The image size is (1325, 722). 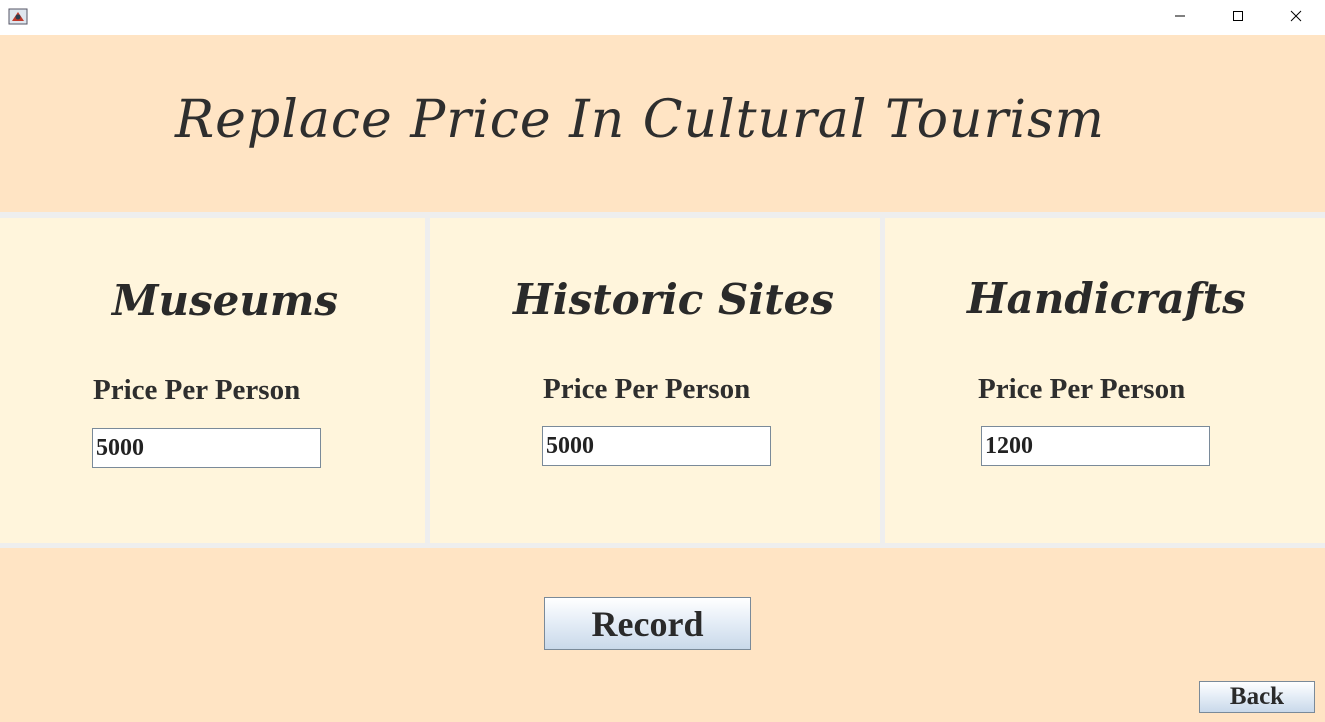 I want to click on java-app-icon, so click(x=18, y=16).